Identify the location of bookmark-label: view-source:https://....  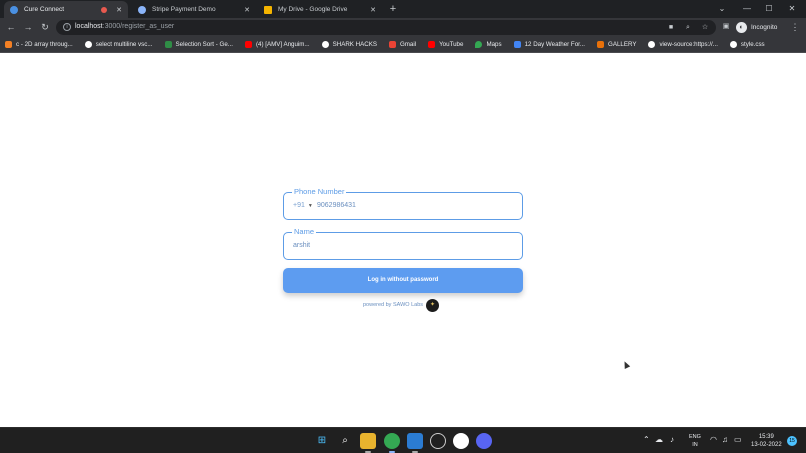
(688, 44).